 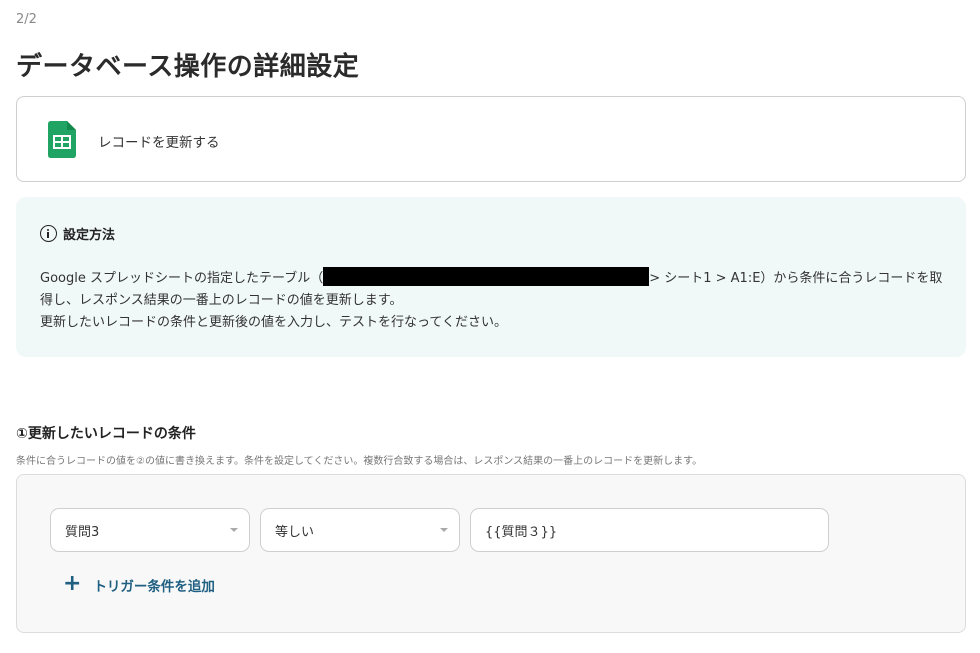 I want to click on redacted-block, so click(x=486, y=276).